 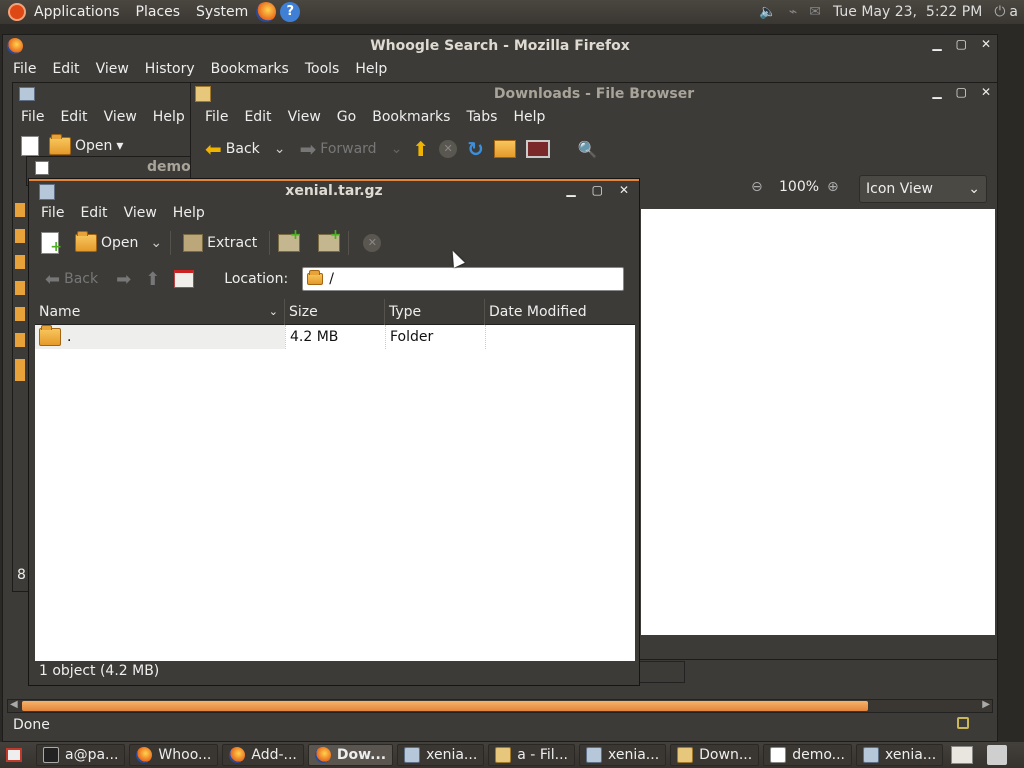 What do you see at coordinates (986, 92) in the screenshot?
I see `fb-close-button: ✕` at bounding box center [986, 92].